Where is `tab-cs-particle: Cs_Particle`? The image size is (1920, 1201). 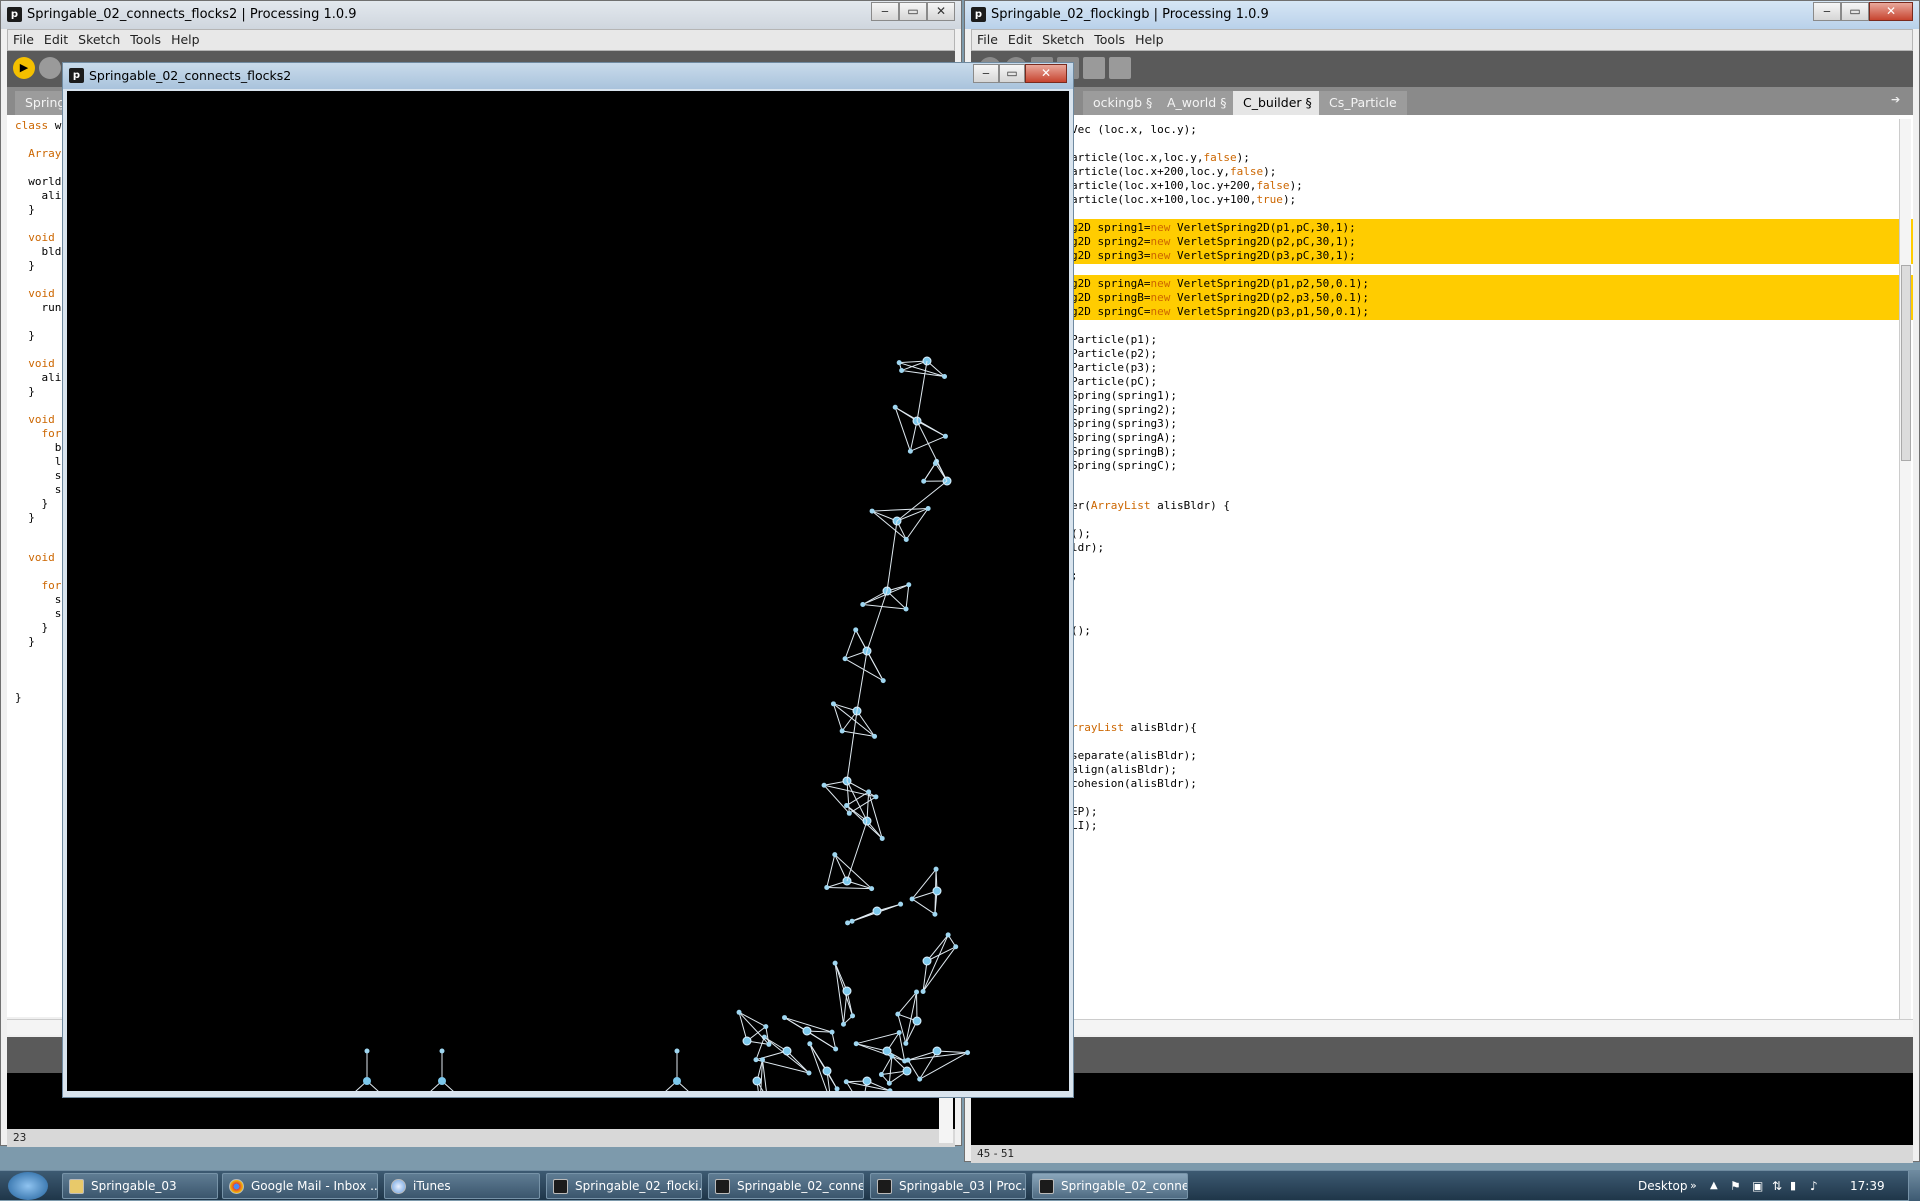 tab-cs-particle: Cs_Particle is located at coordinates (1363, 103).